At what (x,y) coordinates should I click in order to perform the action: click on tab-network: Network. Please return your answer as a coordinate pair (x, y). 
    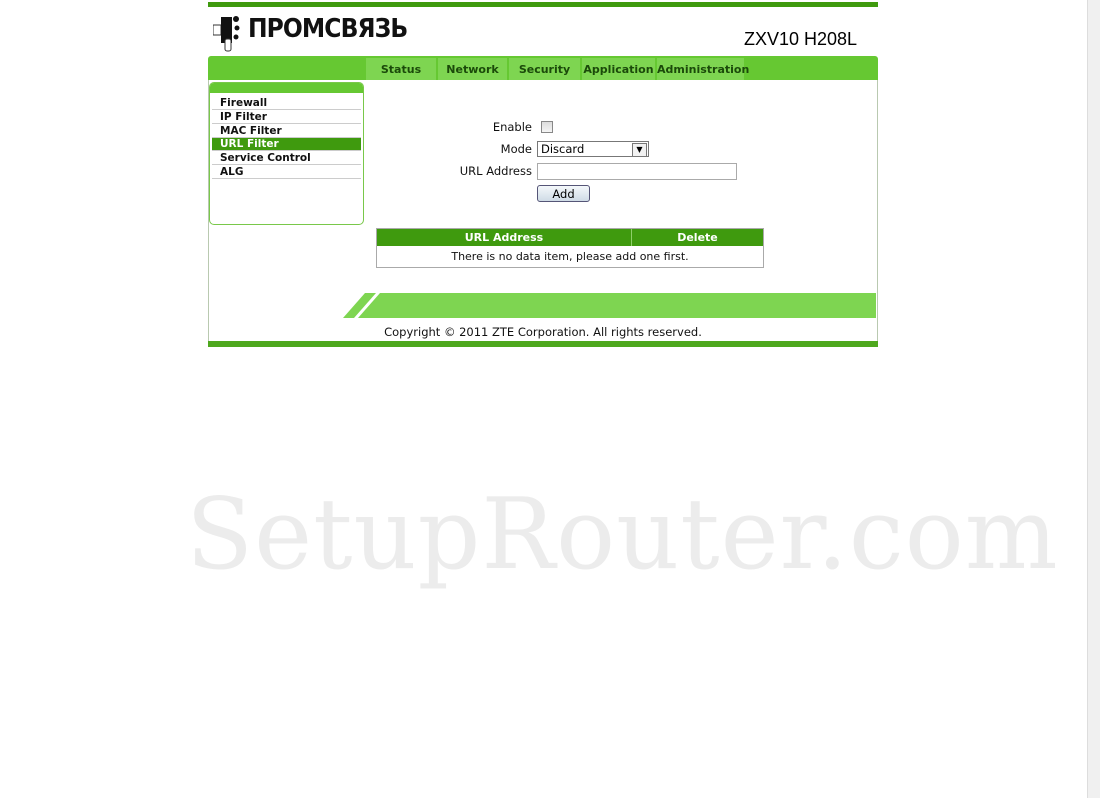
    Looking at the image, I should click on (472, 69).